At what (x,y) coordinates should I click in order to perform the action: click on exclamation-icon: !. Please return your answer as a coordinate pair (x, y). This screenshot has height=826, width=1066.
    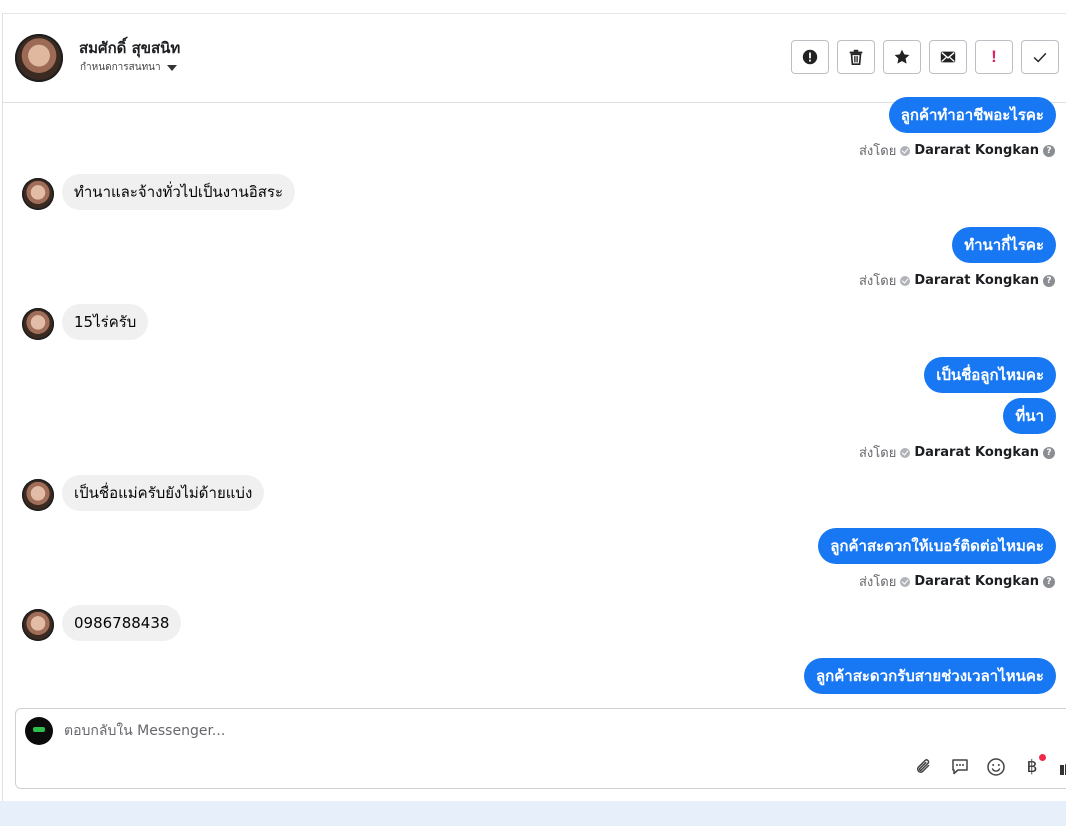
    Looking at the image, I should click on (994, 56).